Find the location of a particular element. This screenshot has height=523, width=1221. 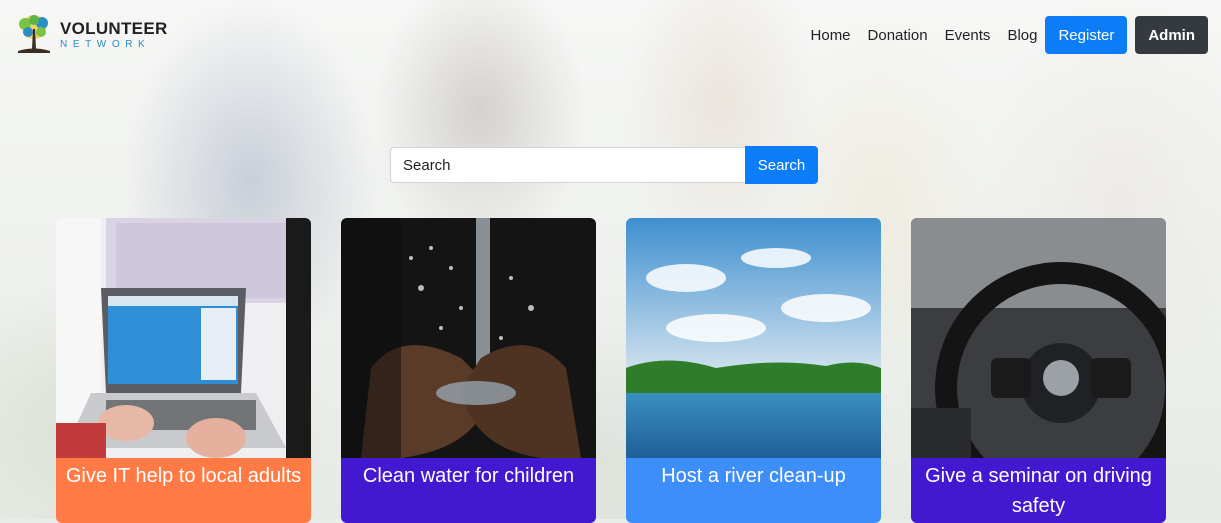

opportunity-card-clean-water: Clean water for children is located at coordinates (468, 370).